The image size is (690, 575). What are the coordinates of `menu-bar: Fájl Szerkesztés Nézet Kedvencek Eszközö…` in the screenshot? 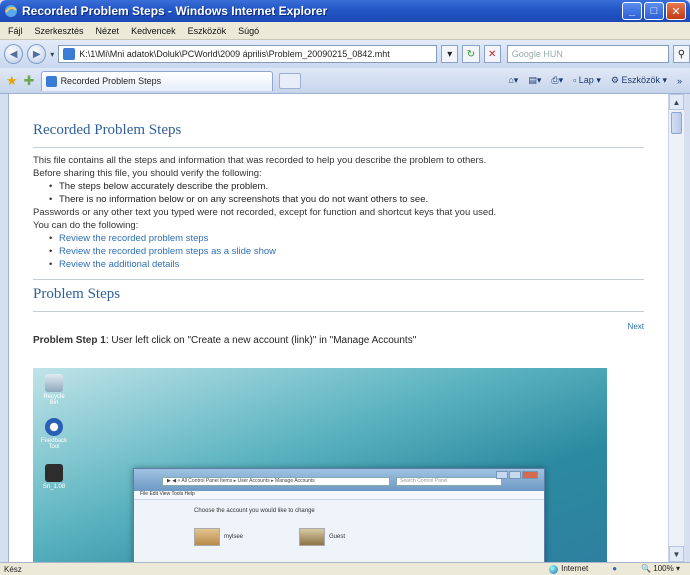 It's located at (345, 31).